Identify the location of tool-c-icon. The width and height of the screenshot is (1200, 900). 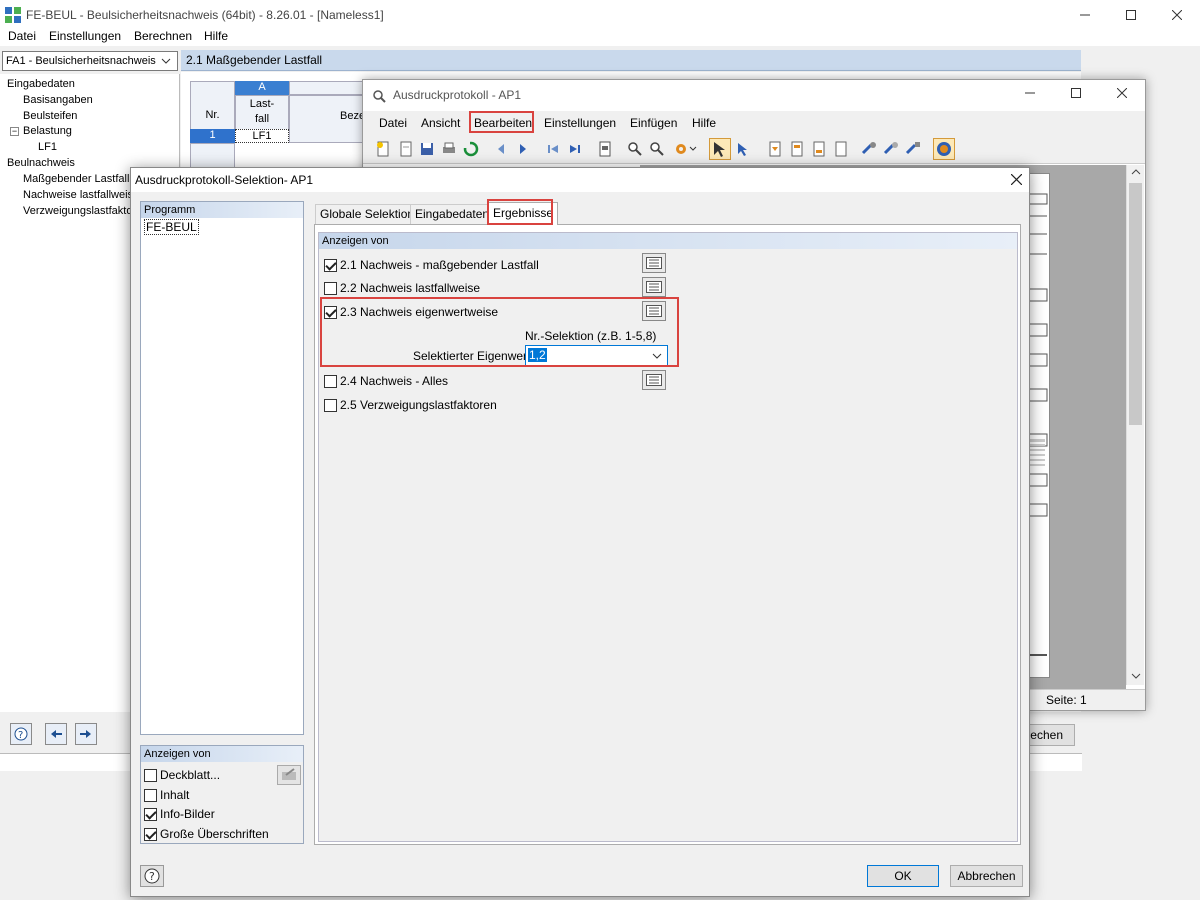
(913, 149).